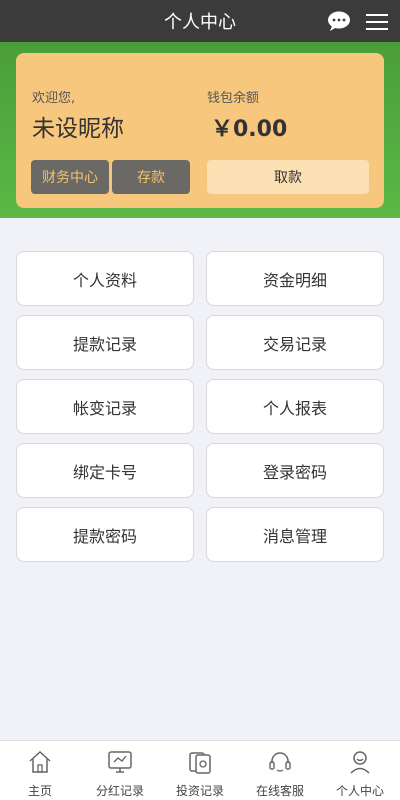 This screenshot has height=800, width=400. Describe the element at coordinates (105, 342) in the screenshot. I see `menu-withdrawal-records: 提款记录` at that location.